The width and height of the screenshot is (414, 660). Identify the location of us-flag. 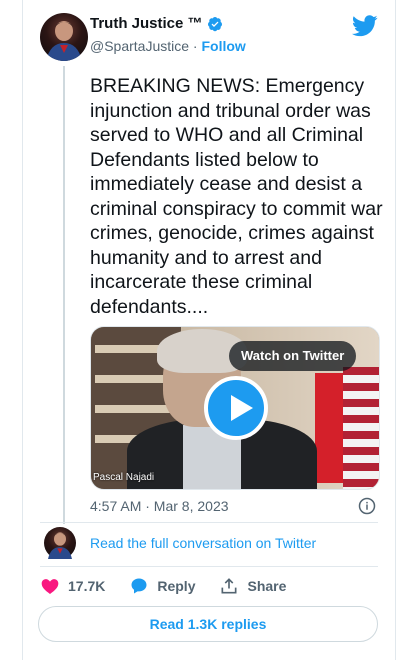
(361, 428).